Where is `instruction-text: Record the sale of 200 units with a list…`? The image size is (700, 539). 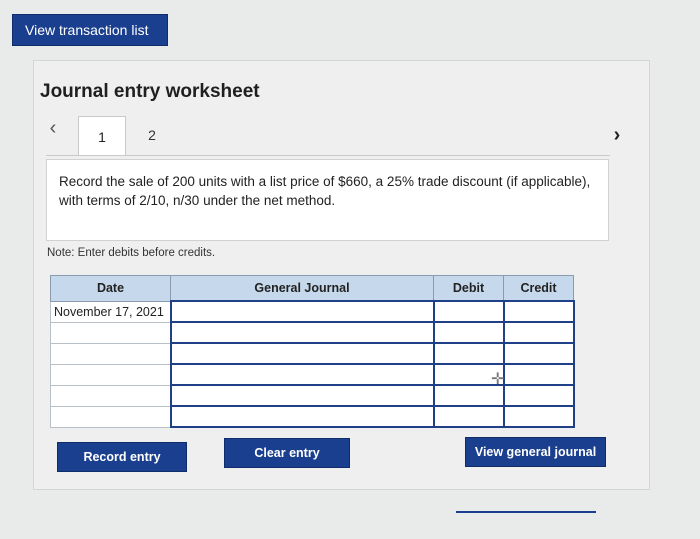
instruction-text: Record the sale of 200 units with a list… is located at coordinates (325, 191).